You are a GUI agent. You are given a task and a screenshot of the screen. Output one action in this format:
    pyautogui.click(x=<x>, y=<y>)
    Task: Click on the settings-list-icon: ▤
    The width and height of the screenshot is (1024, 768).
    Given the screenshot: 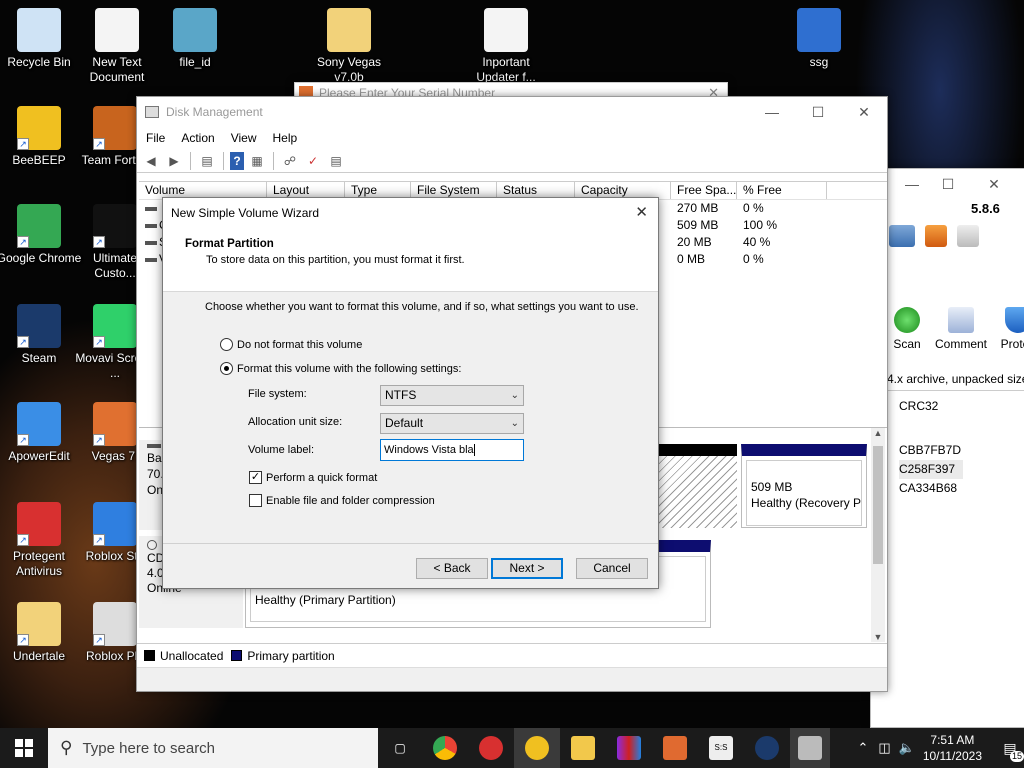 What is the action you would take?
    pyautogui.click(x=336, y=161)
    